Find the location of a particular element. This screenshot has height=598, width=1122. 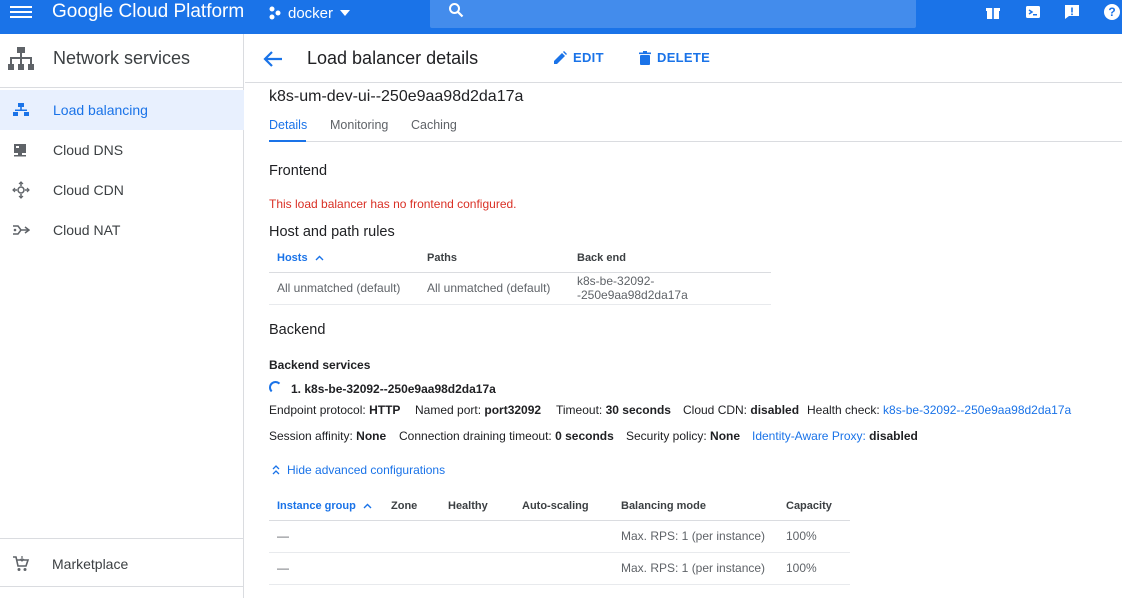

sidebar-item-label: Cloud NAT is located at coordinates (87, 230).